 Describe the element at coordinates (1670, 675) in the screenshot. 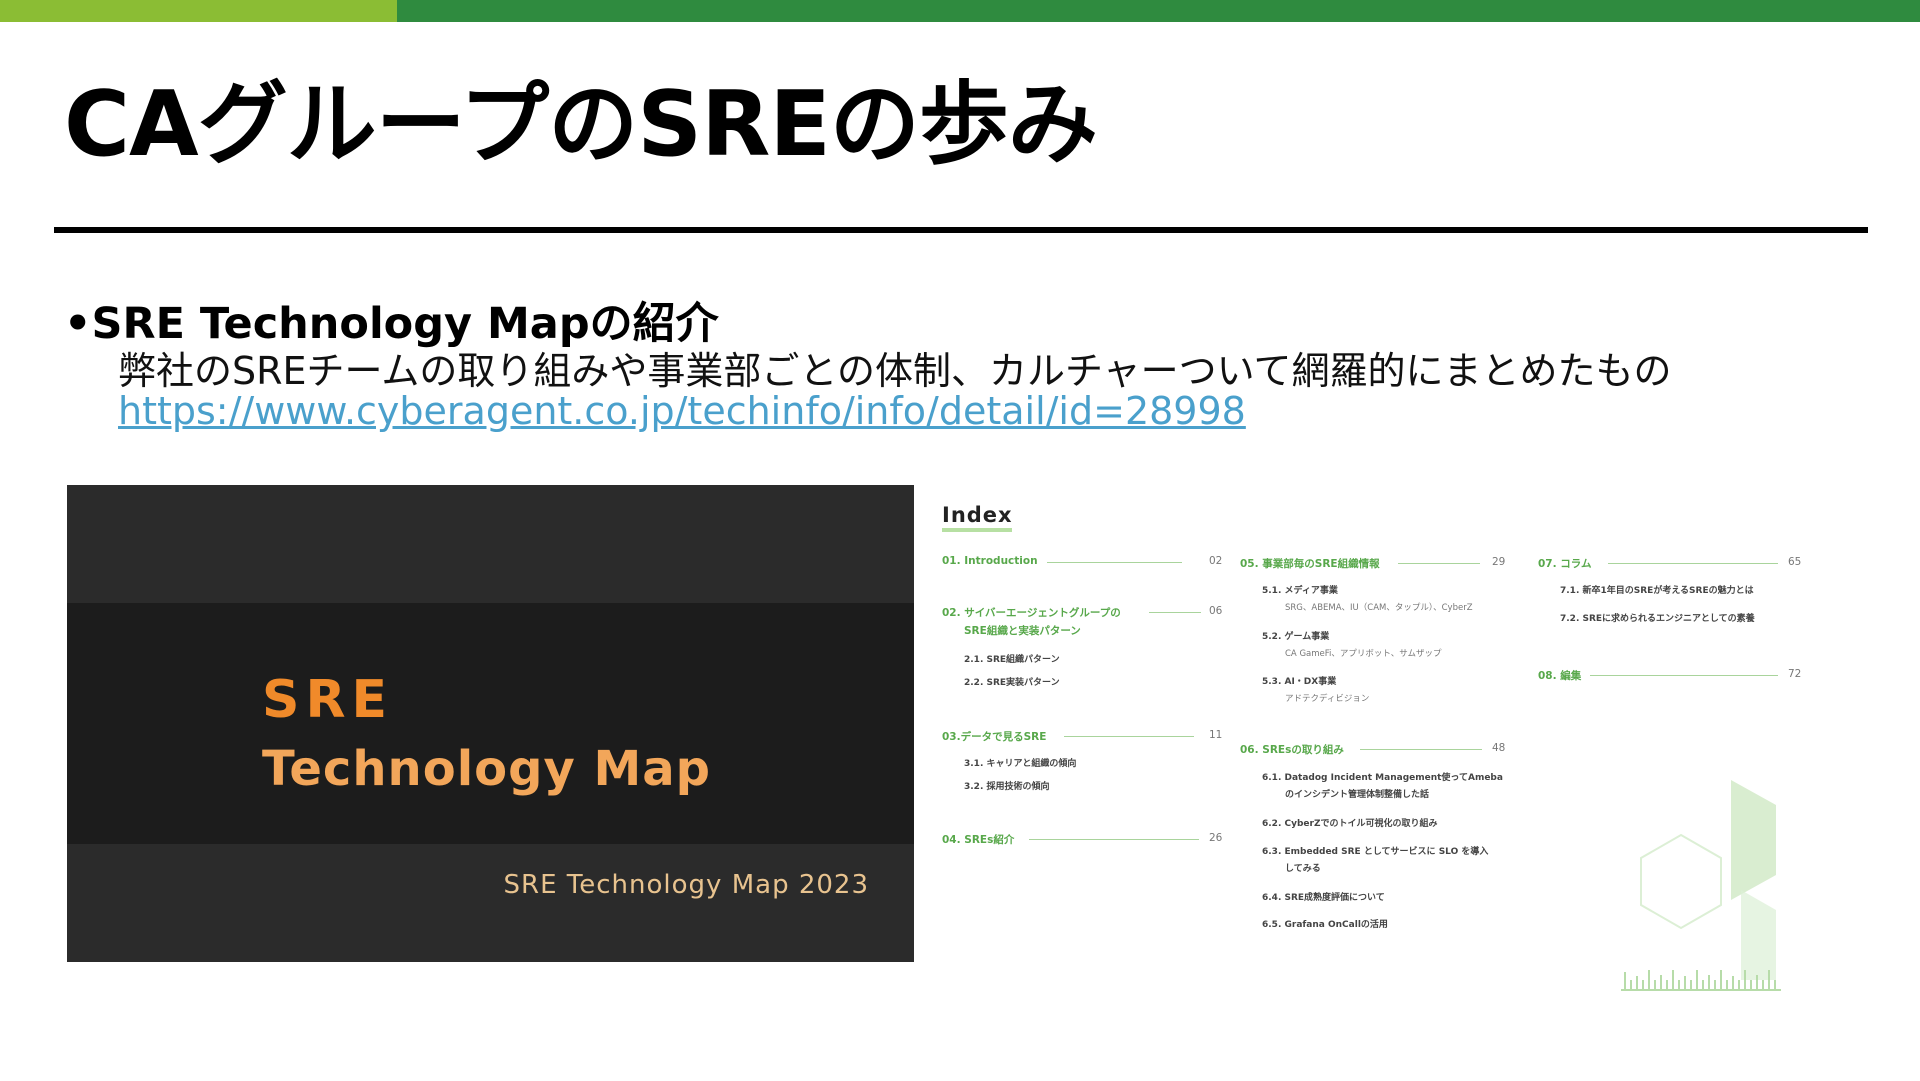

I see `index-entry-08: 08. 編集 72` at that location.